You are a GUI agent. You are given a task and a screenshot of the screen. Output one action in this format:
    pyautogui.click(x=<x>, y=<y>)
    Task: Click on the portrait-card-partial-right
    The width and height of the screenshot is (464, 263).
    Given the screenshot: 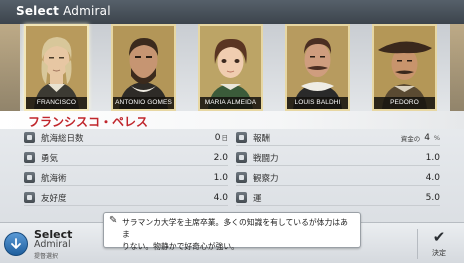 What is the action you would take?
    pyautogui.click(x=457, y=67)
    